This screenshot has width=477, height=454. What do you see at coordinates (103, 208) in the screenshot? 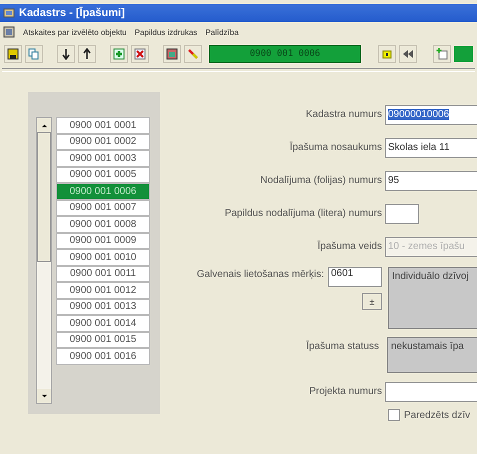
I see `list-item: 0900 001 0007` at bounding box center [103, 208].